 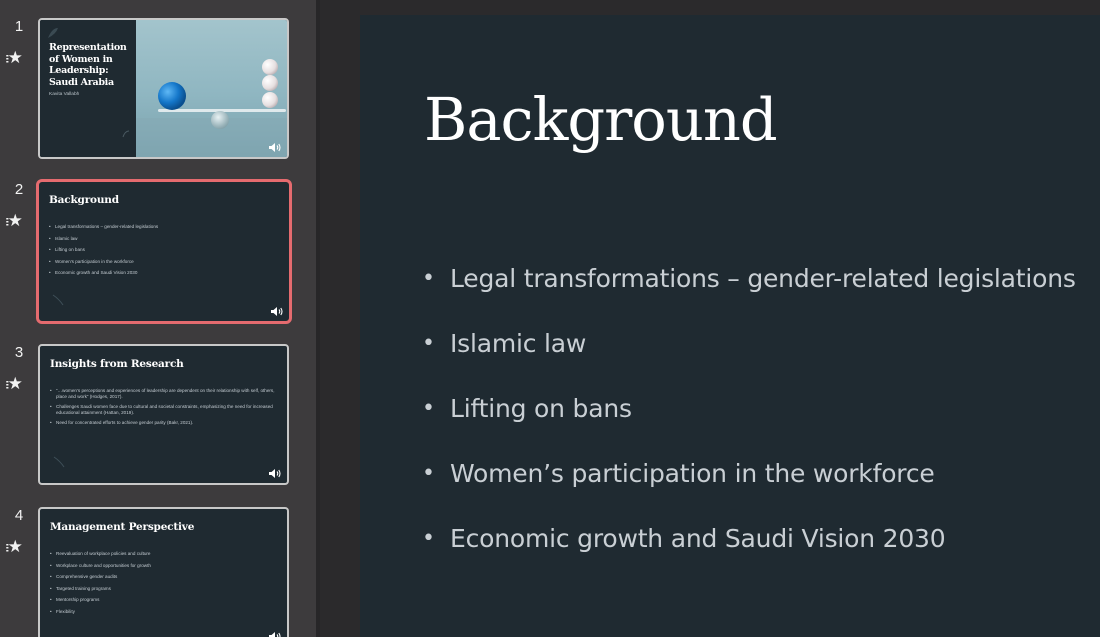 What do you see at coordinates (164, 600) in the screenshot?
I see `slide-bullet: Mentorship programs` at bounding box center [164, 600].